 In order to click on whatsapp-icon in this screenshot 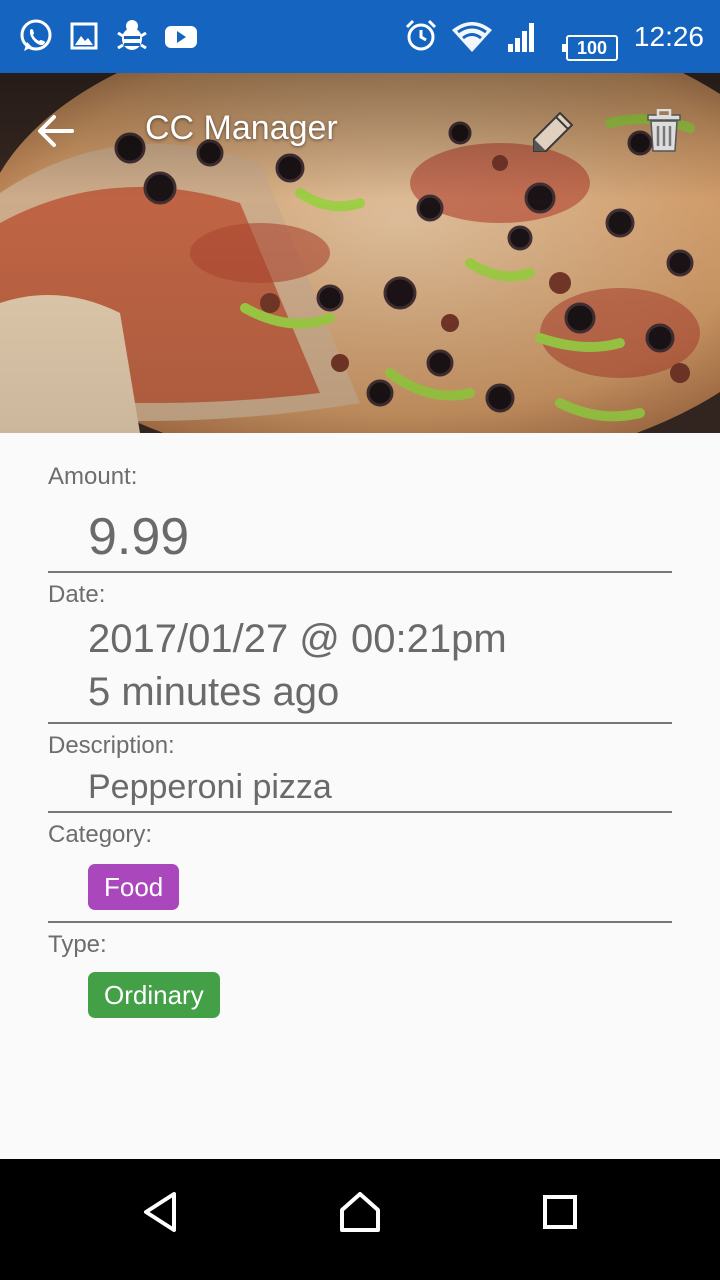, I will do `click(36, 35)`.